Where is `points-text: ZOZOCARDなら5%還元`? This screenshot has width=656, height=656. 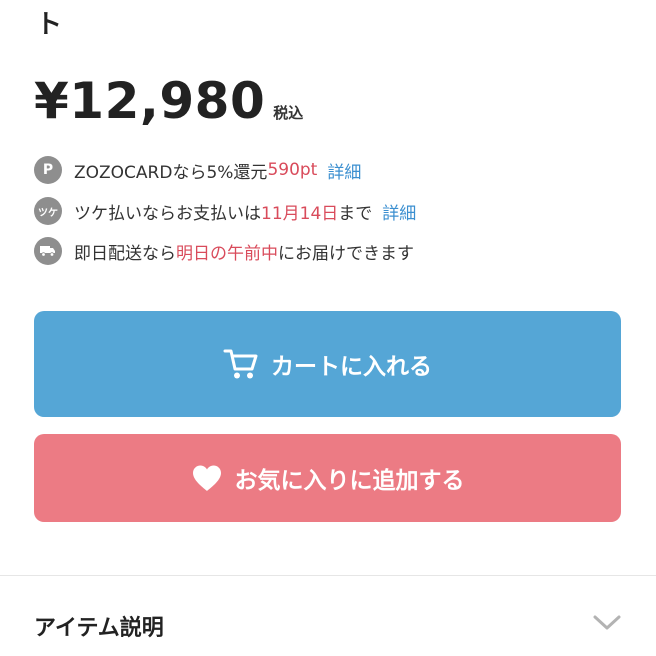
points-text: ZOZOCARDなら5%還元 is located at coordinates (171, 172).